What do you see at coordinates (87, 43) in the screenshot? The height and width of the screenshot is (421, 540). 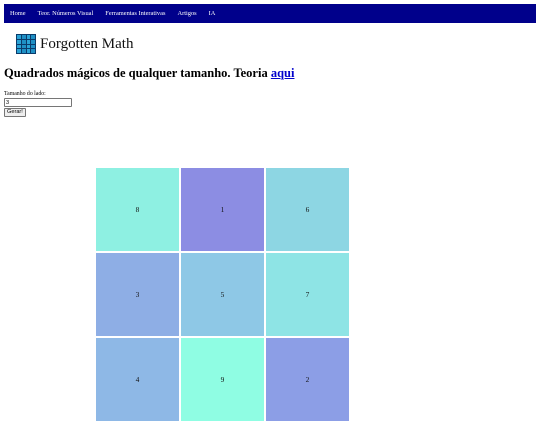 I see `brand-name: Forgotten Math` at bounding box center [87, 43].